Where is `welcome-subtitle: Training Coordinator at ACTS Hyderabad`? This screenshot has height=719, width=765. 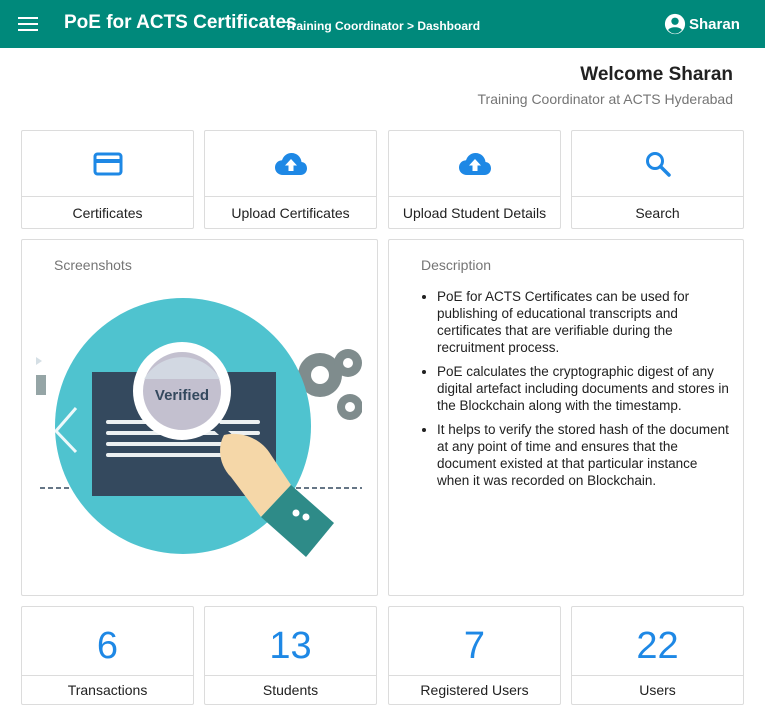 welcome-subtitle: Training Coordinator at ACTS Hyderabad is located at coordinates (605, 99).